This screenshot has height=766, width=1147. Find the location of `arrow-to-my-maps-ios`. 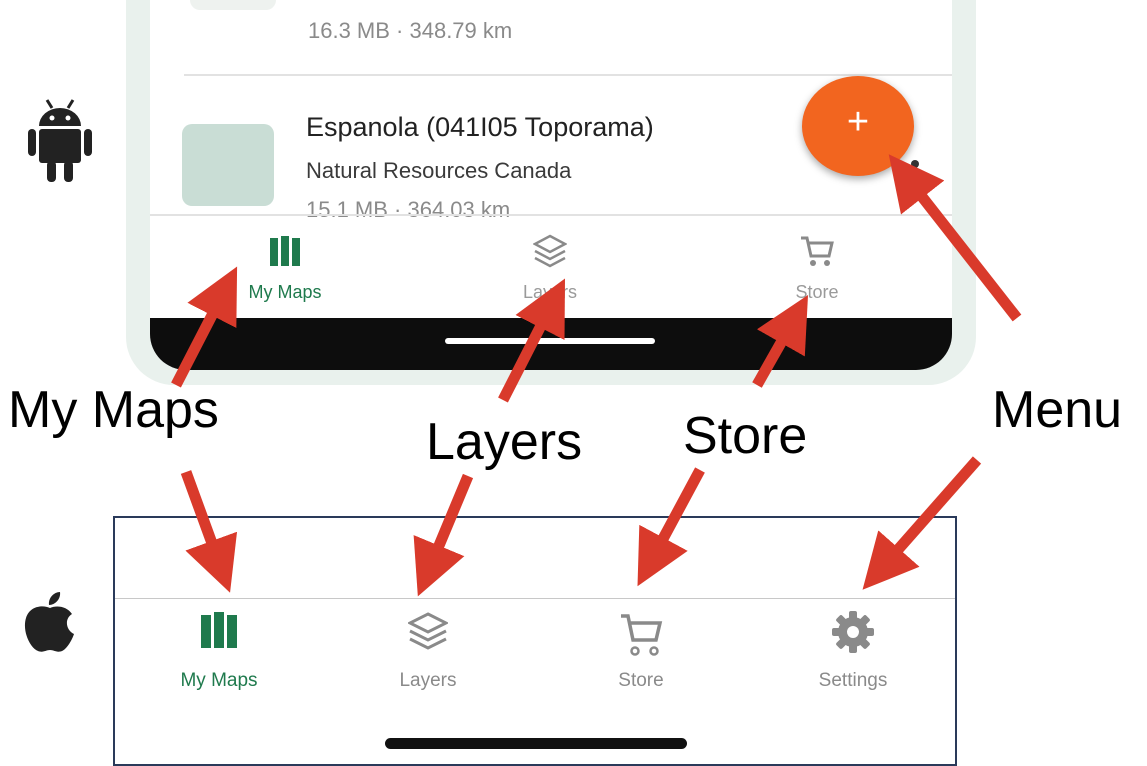

arrow-to-my-maps-ios is located at coordinates (209, 531).